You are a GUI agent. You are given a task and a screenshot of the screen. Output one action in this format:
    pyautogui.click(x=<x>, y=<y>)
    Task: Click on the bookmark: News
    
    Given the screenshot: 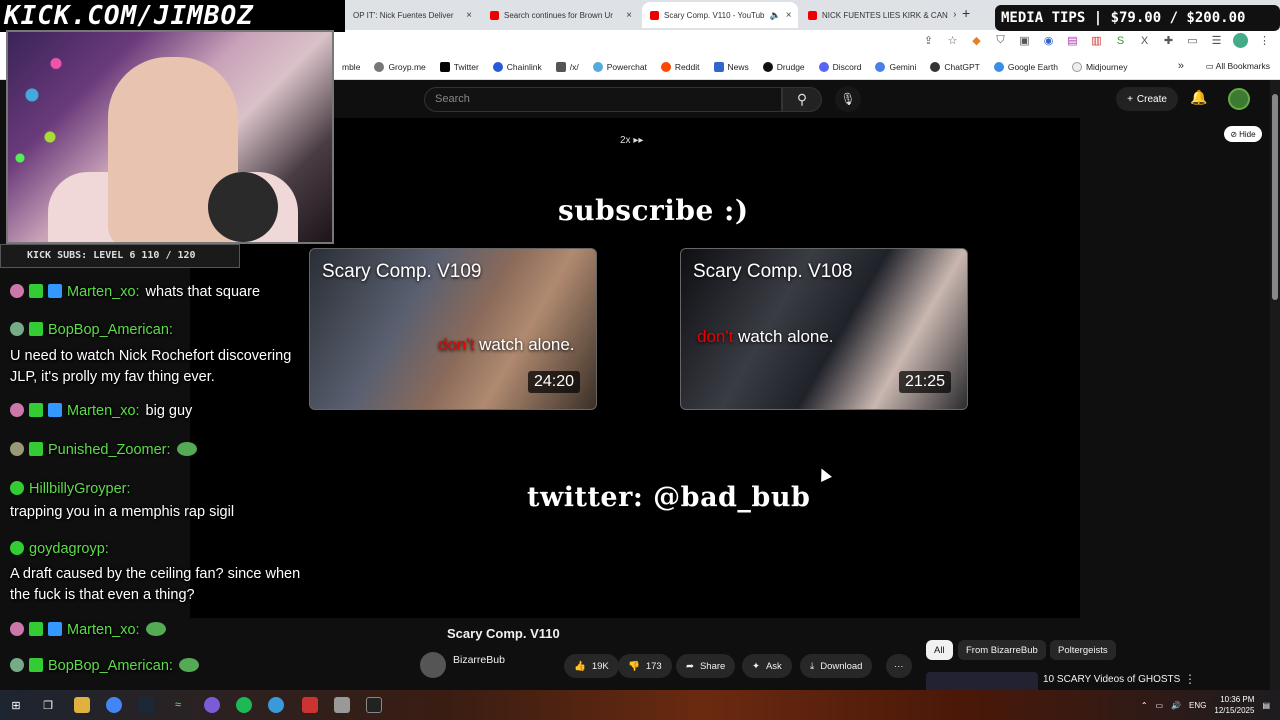 What is the action you would take?
    pyautogui.click(x=731, y=66)
    